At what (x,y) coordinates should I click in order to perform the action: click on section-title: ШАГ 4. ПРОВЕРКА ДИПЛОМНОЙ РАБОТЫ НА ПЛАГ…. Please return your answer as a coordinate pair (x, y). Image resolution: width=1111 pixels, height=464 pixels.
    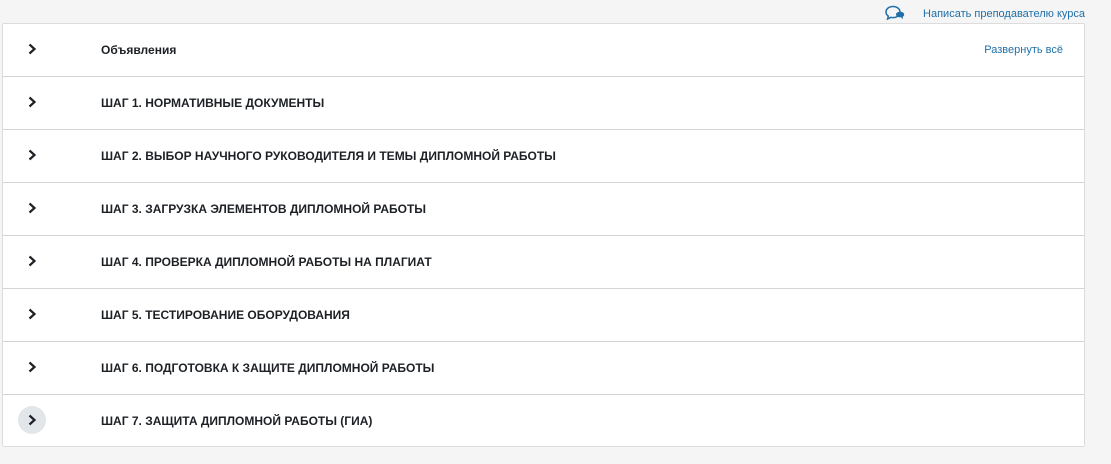
    Looking at the image, I should click on (266, 262).